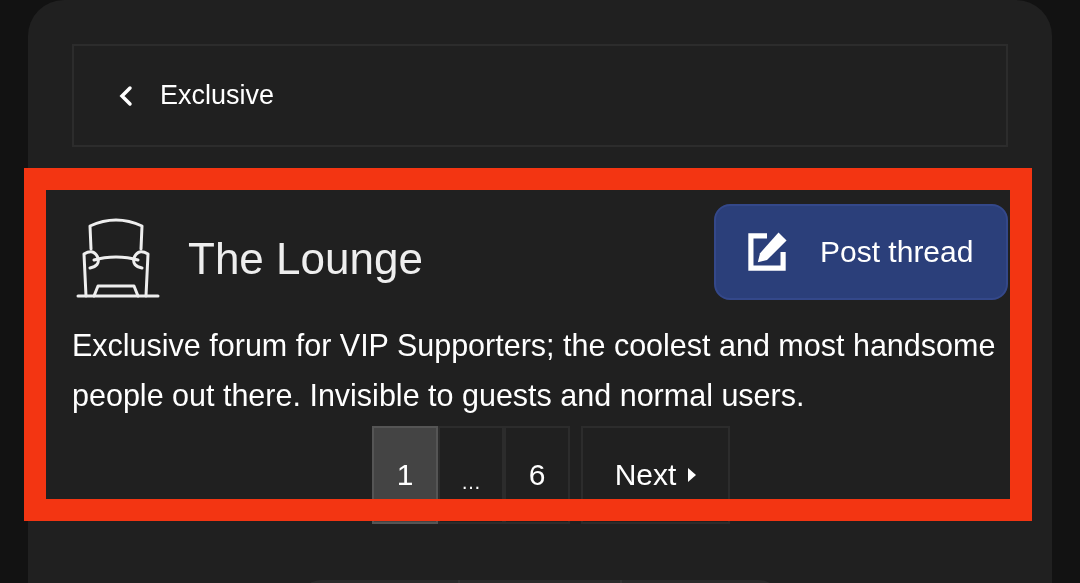 The height and width of the screenshot is (583, 1080). I want to click on post-thread-button: Post thread, so click(861, 252).